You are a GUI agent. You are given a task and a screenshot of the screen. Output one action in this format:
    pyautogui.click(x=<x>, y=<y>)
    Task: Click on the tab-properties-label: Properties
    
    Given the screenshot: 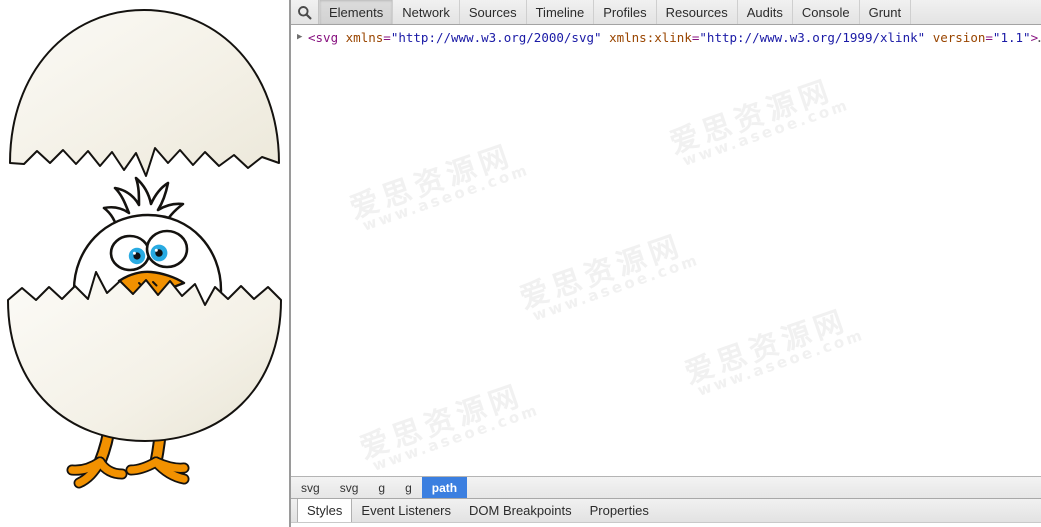 What is the action you would take?
    pyautogui.click(x=619, y=510)
    